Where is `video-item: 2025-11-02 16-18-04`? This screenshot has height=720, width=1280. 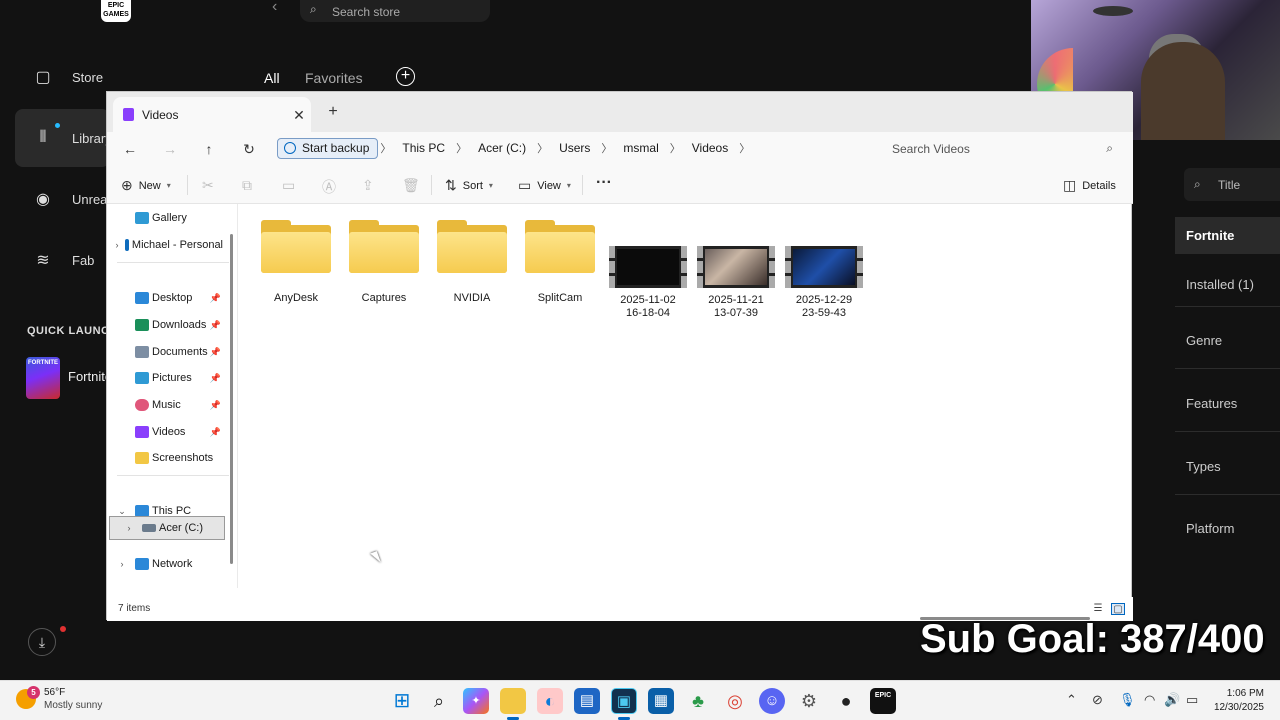
video-item: 2025-11-02 16-18-04 is located at coordinates (648, 270).